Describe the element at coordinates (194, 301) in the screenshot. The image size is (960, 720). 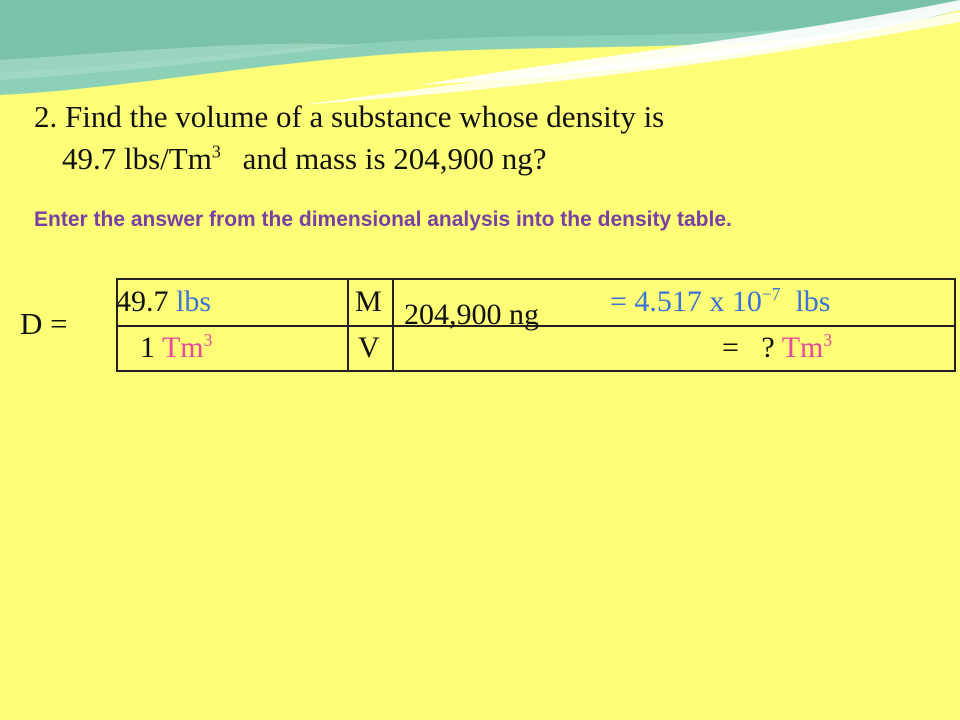
I see `density-numerator-unit: lbs` at that location.